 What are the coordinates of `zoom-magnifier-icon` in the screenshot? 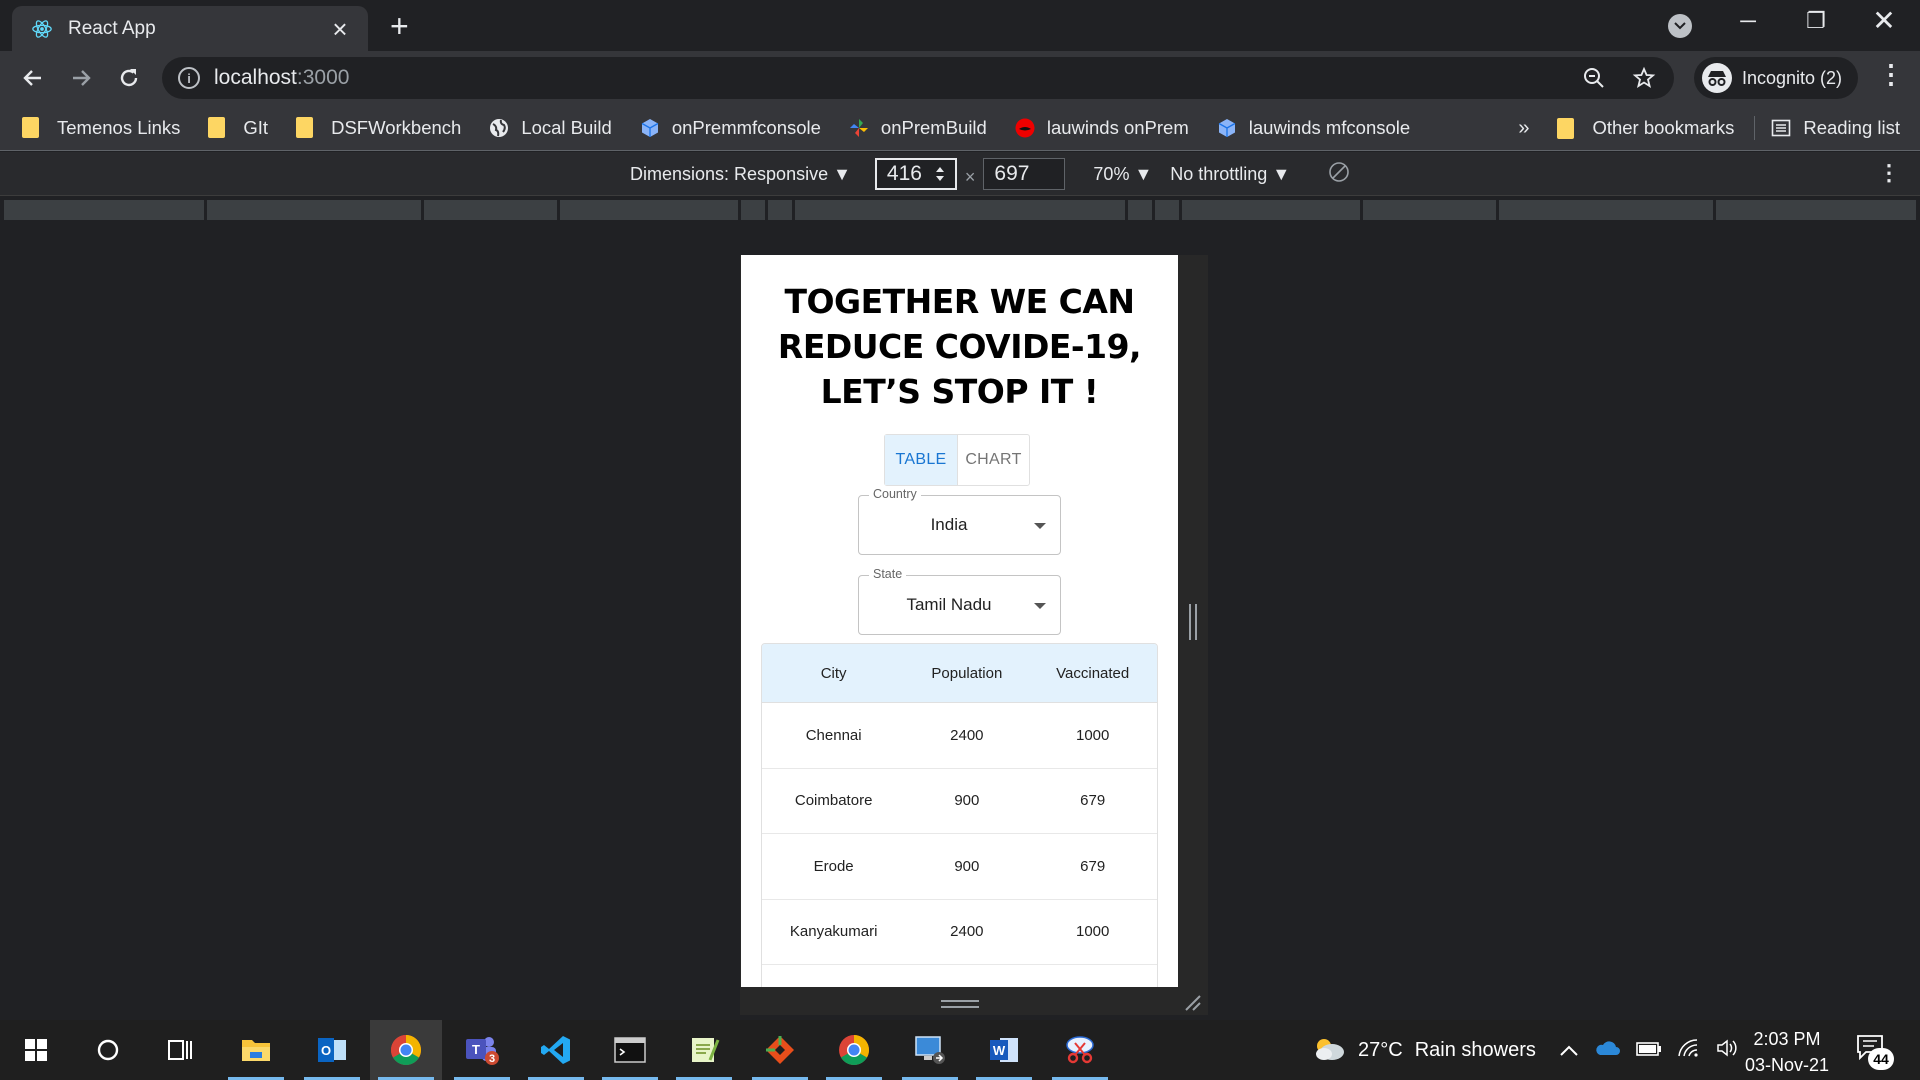 It's located at (1594, 80).